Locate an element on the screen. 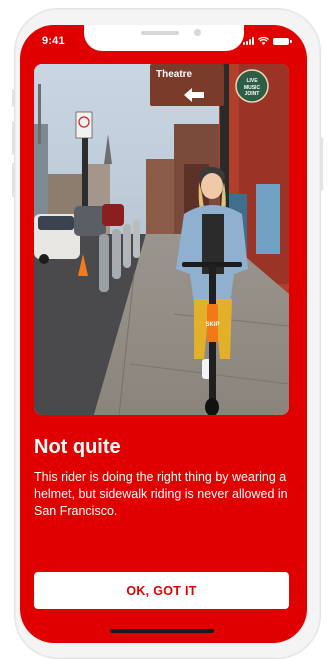 The height and width of the screenshot is (659, 327). status-icons is located at coordinates (267, 40).